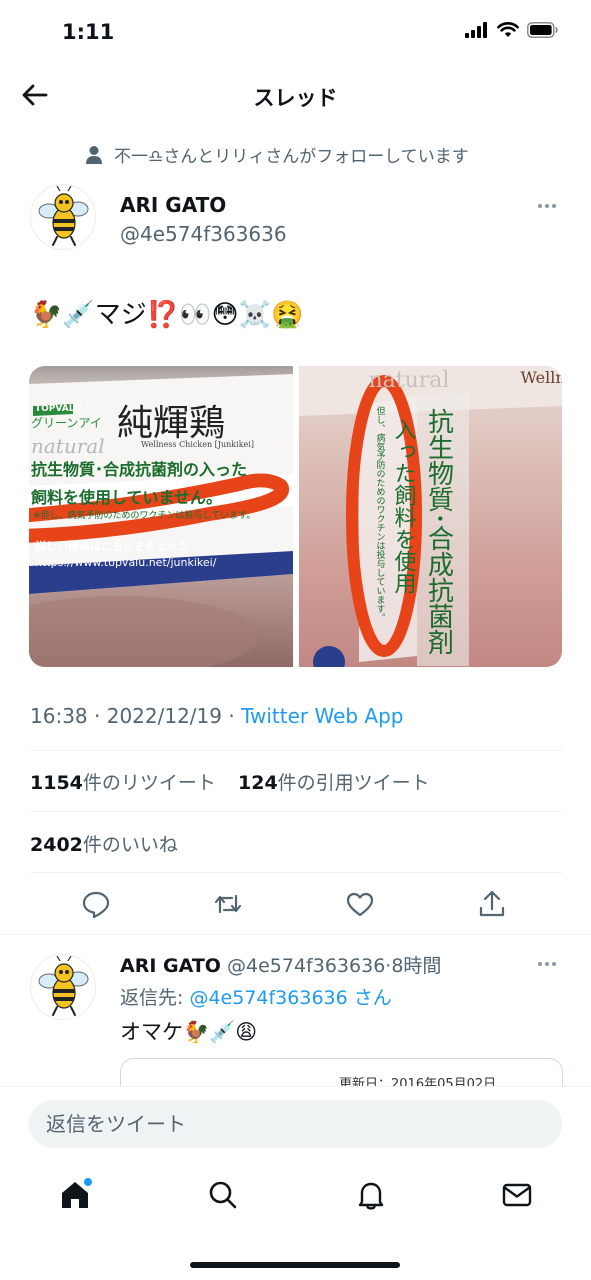 This screenshot has height=1280, width=591. What do you see at coordinates (542, 30) in the screenshot?
I see `battery-icon` at bounding box center [542, 30].